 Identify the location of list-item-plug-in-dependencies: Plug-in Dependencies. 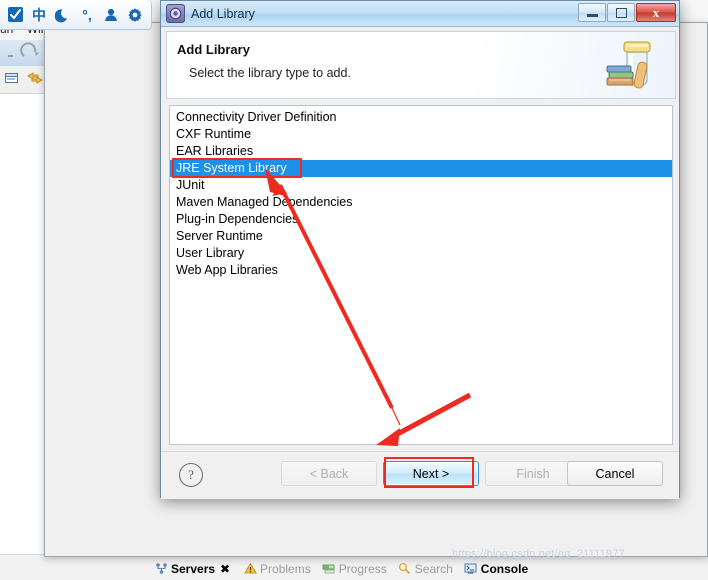
(421, 219).